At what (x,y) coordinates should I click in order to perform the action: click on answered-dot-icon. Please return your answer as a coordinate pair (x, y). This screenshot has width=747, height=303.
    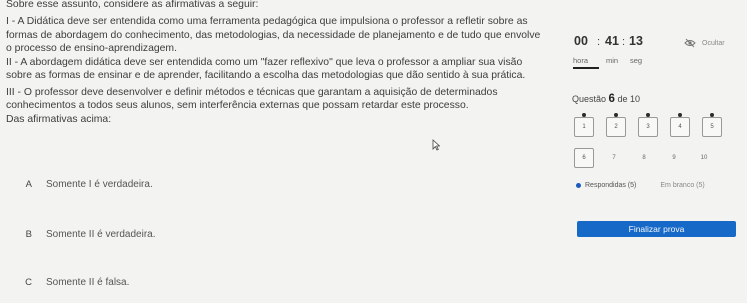
    Looking at the image, I should click on (578, 185).